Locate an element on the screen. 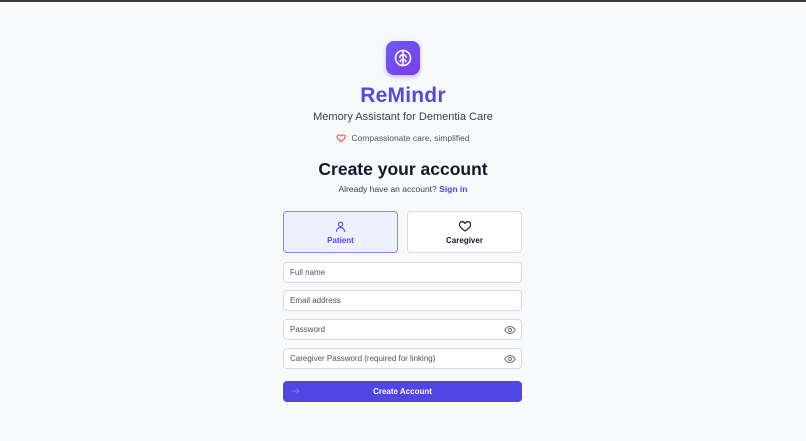  email-input is located at coordinates (402, 300).